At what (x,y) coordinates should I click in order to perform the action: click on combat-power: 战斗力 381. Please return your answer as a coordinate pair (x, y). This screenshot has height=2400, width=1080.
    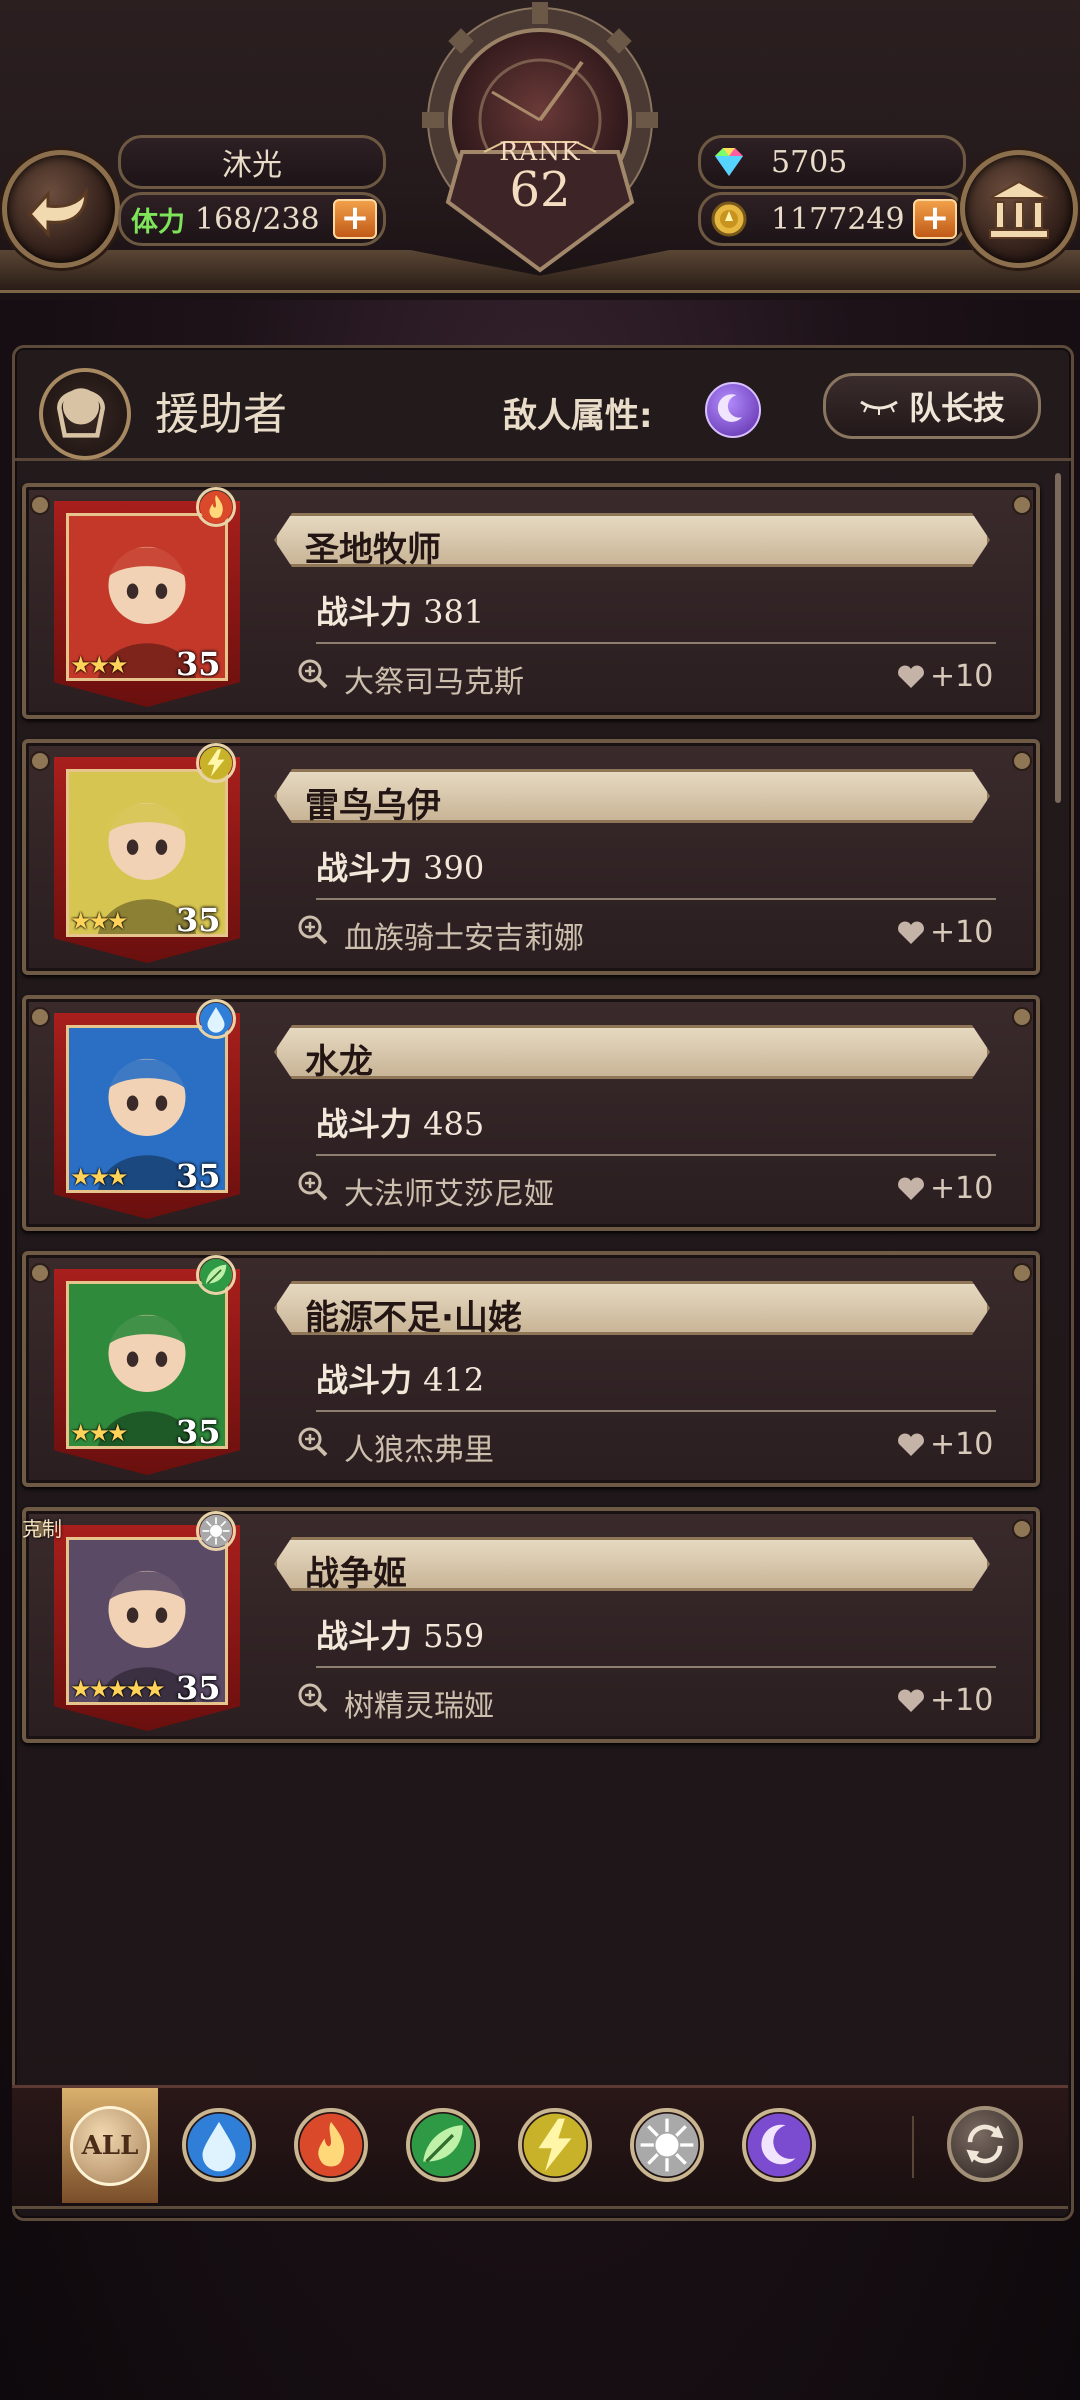
    Looking at the image, I should click on (400, 610).